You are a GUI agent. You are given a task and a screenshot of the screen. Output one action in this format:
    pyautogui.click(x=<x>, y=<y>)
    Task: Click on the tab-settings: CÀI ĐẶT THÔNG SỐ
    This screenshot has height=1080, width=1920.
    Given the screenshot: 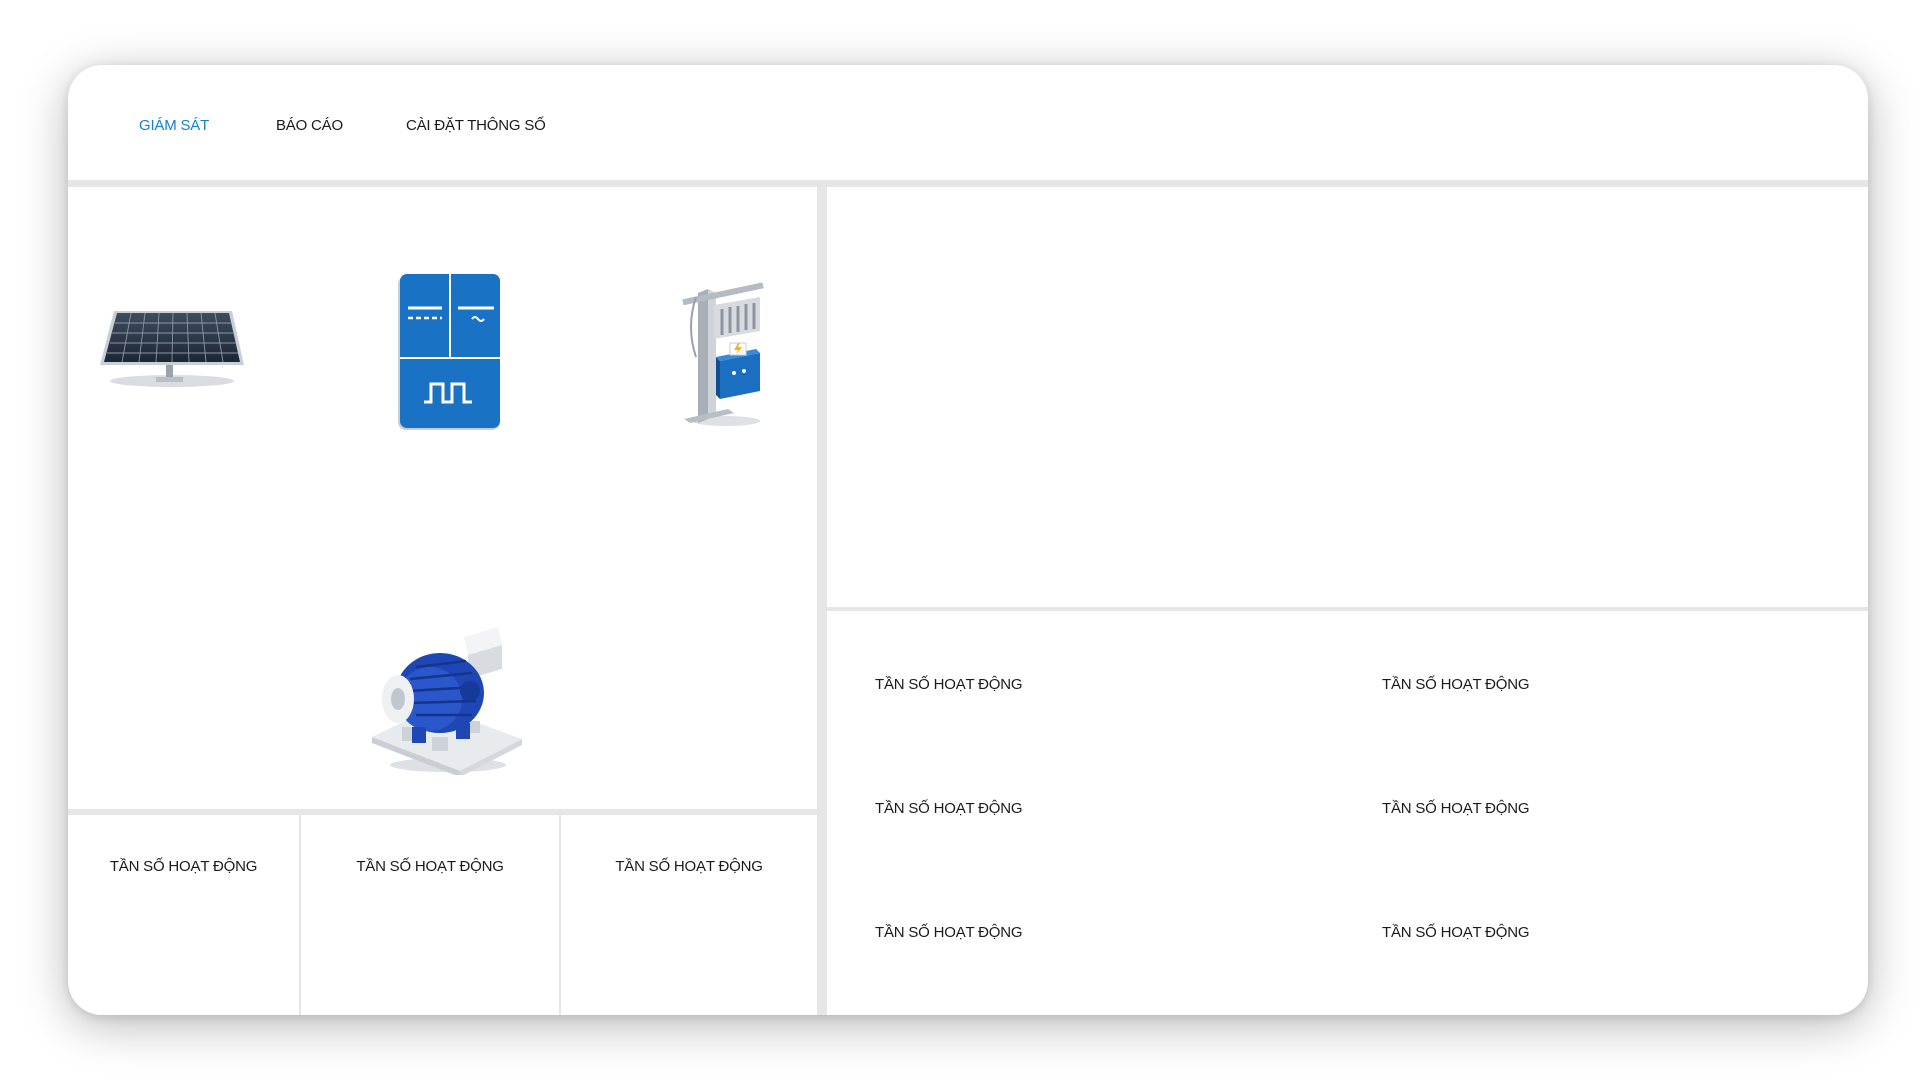 What is the action you would take?
    pyautogui.click(x=476, y=125)
    